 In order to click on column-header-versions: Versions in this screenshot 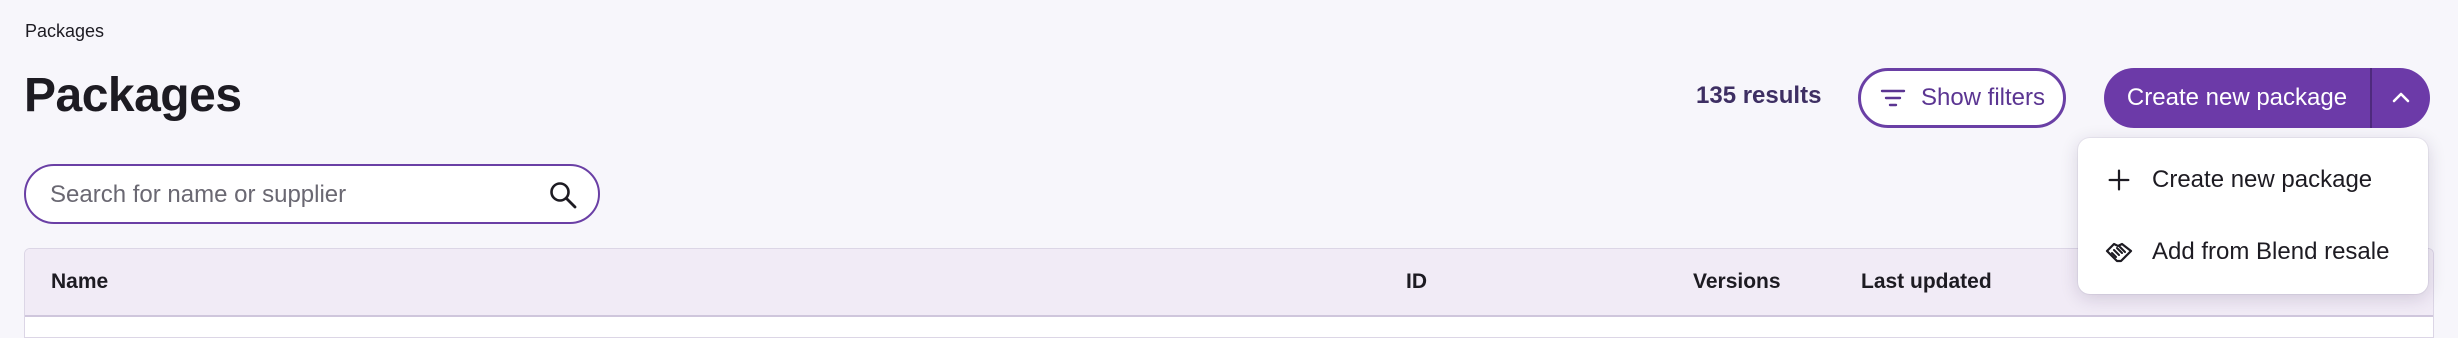, I will do `click(1737, 282)`.